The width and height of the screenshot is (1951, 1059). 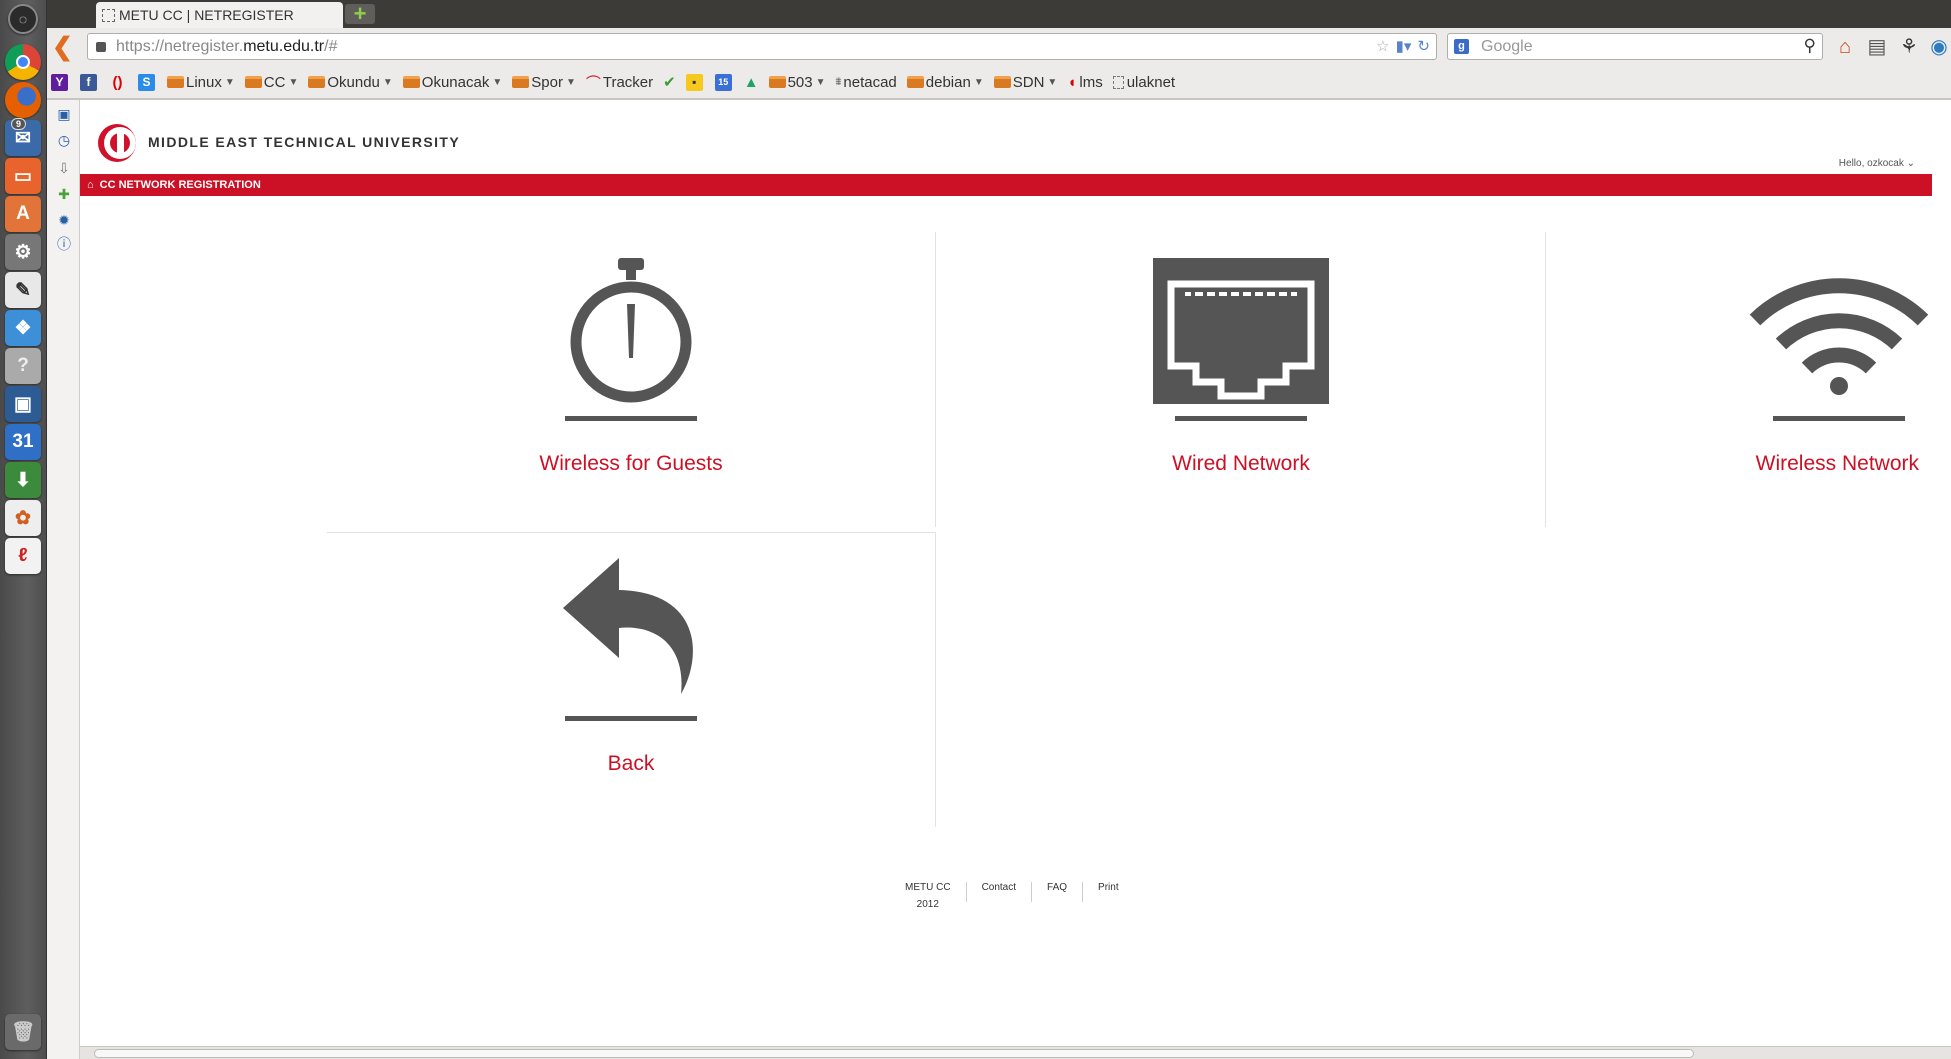 I want to click on footer: METU CC 2012 Contact FAQ Print, so click(x=1019, y=896).